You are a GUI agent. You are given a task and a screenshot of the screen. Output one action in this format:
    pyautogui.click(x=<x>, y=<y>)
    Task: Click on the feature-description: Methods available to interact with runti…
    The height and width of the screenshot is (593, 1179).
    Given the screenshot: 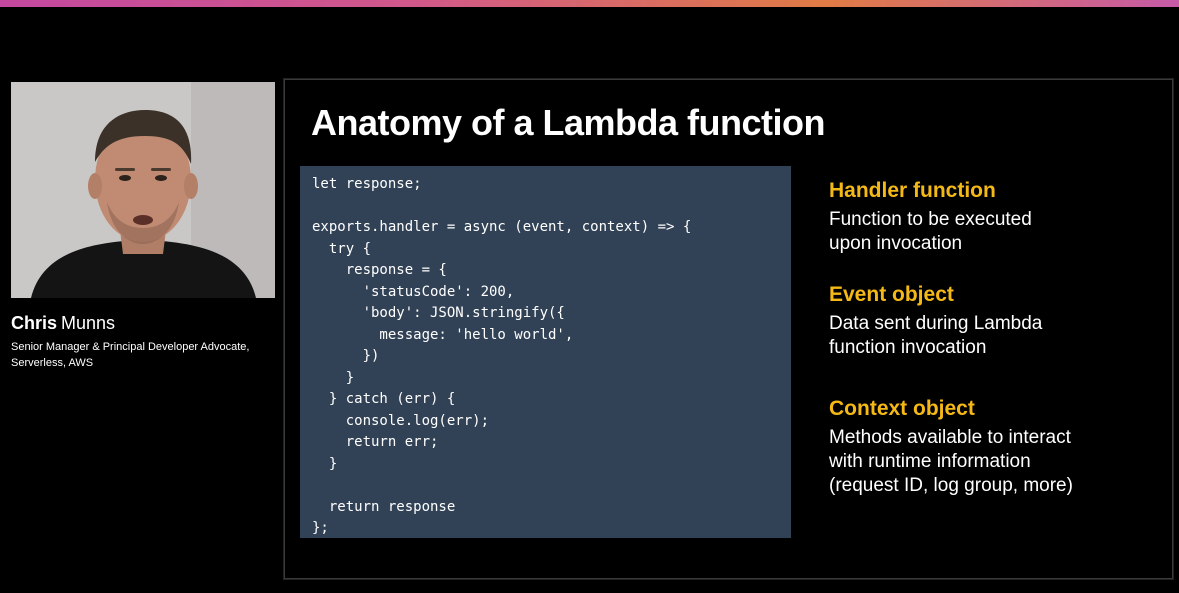 What is the action you would take?
    pyautogui.click(x=951, y=461)
    